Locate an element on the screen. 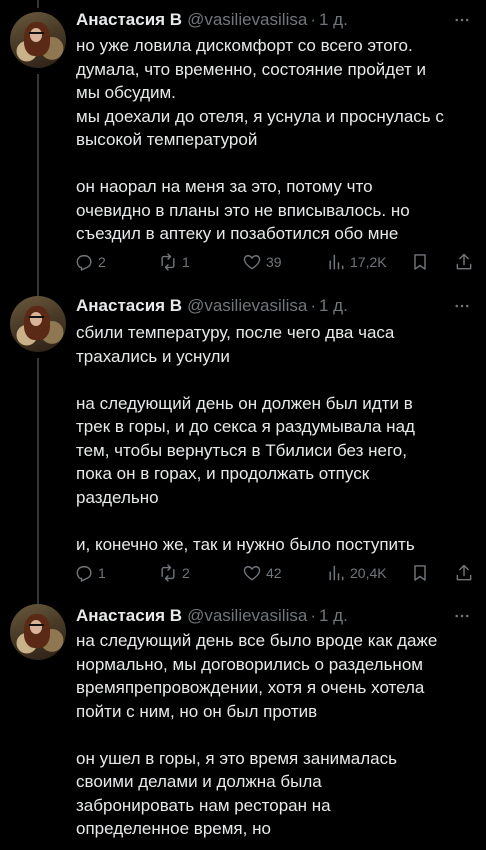  reply-count: 1 is located at coordinates (102, 573).